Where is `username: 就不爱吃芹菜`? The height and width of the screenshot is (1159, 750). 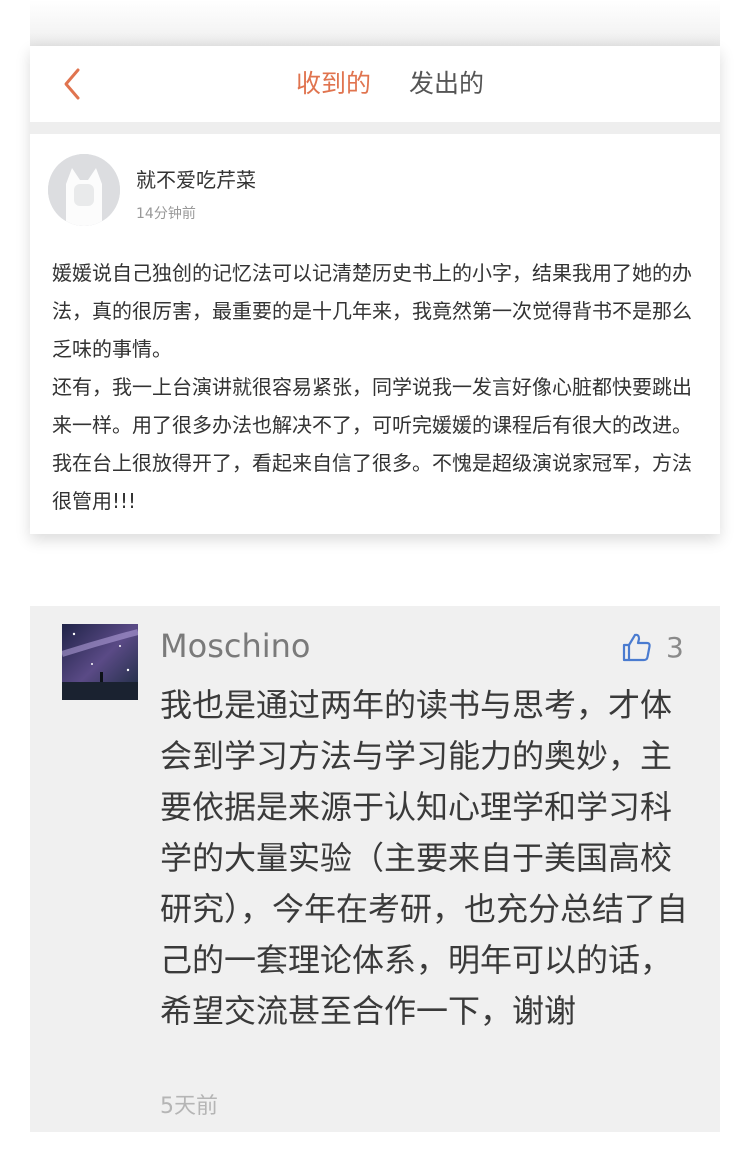 username: 就不爱吃芹菜 is located at coordinates (196, 180).